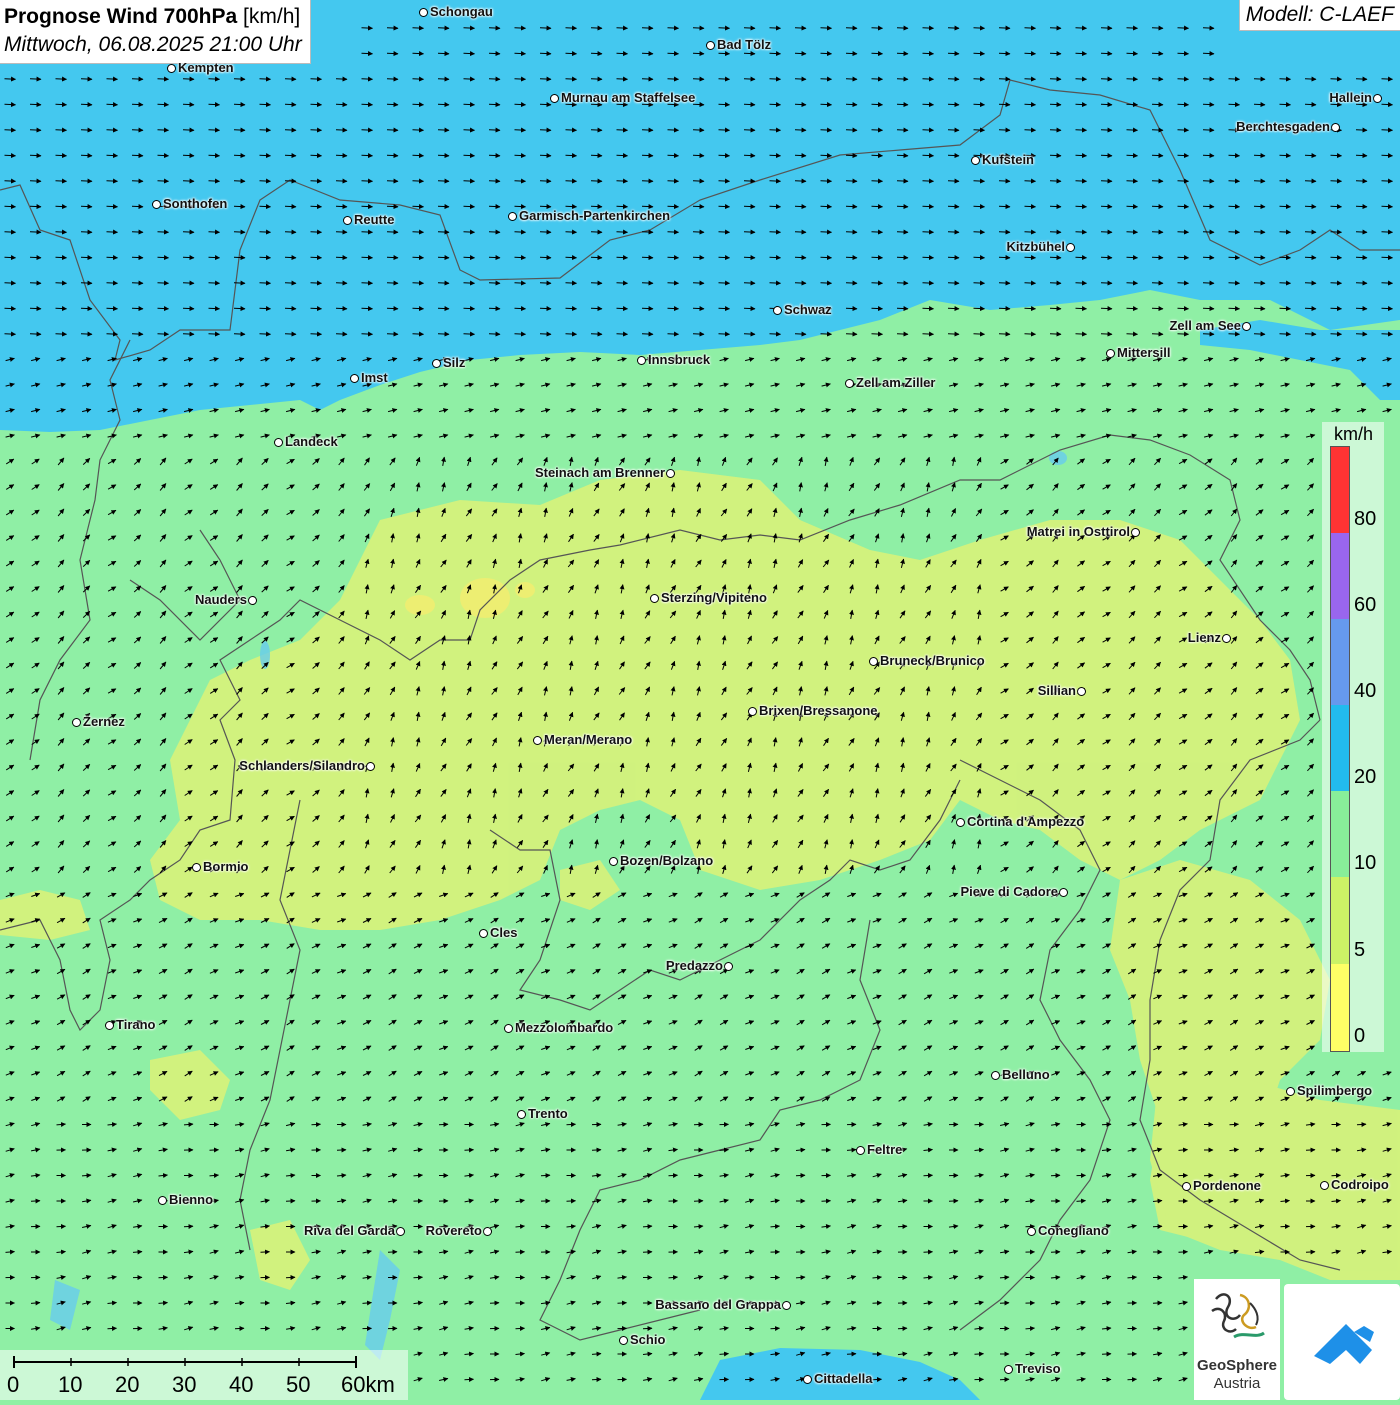 The height and width of the screenshot is (1405, 1400). I want to click on city-name: Cittadella, so click(843, 1378).